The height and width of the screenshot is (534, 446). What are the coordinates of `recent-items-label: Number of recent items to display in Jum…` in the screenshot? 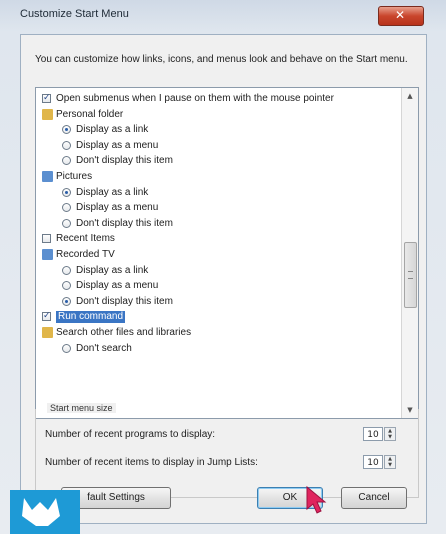 It's located at (151, 462).